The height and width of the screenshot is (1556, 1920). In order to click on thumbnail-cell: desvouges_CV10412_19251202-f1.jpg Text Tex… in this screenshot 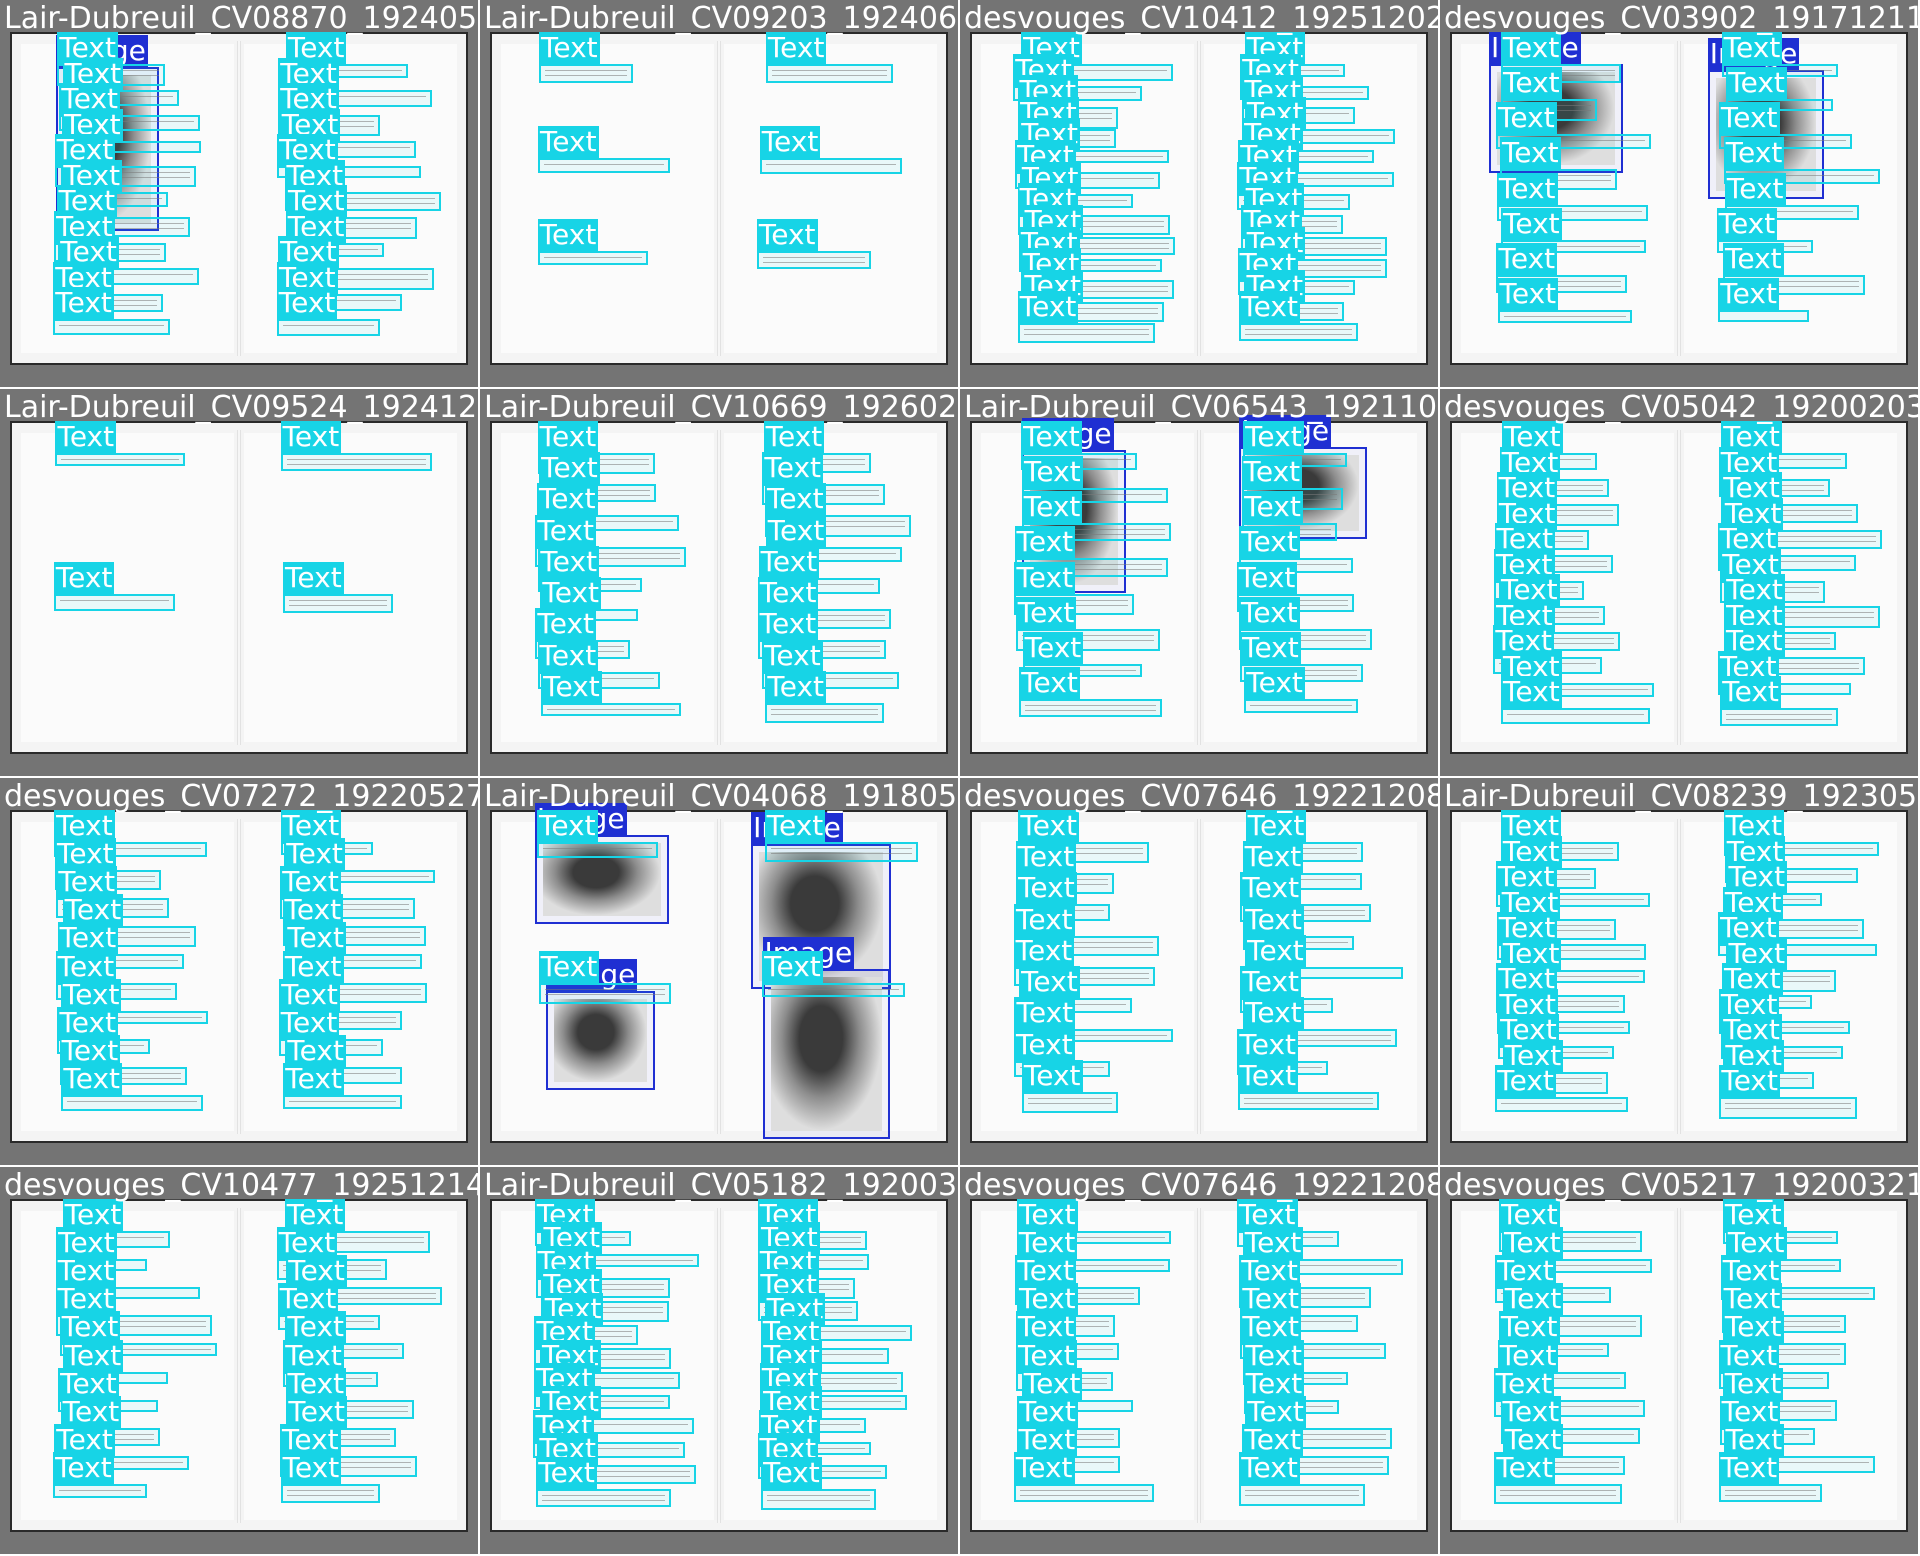, I will do `click(1200, 194)`.